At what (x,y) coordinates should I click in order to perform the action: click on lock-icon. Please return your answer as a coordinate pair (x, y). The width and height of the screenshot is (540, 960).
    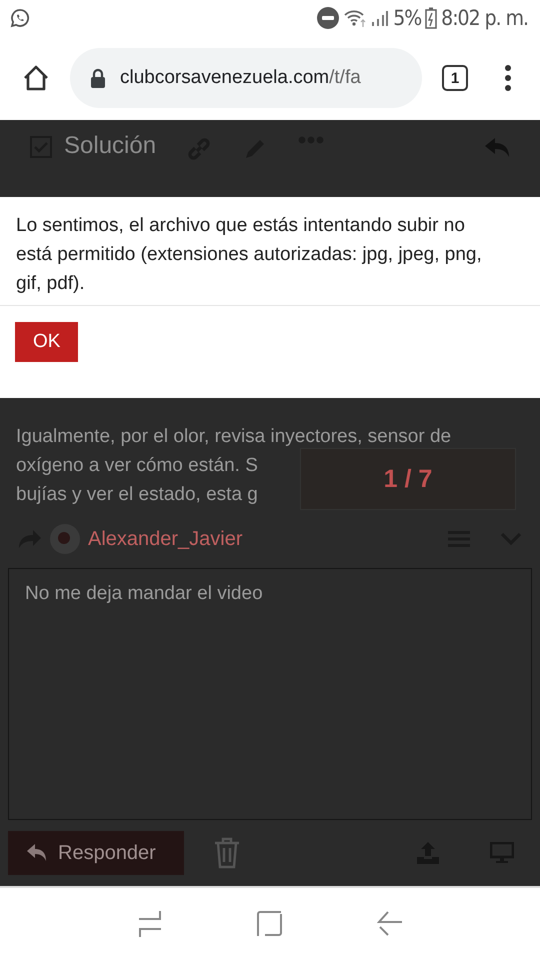
    Looking at the image, I should click on (98, 78).